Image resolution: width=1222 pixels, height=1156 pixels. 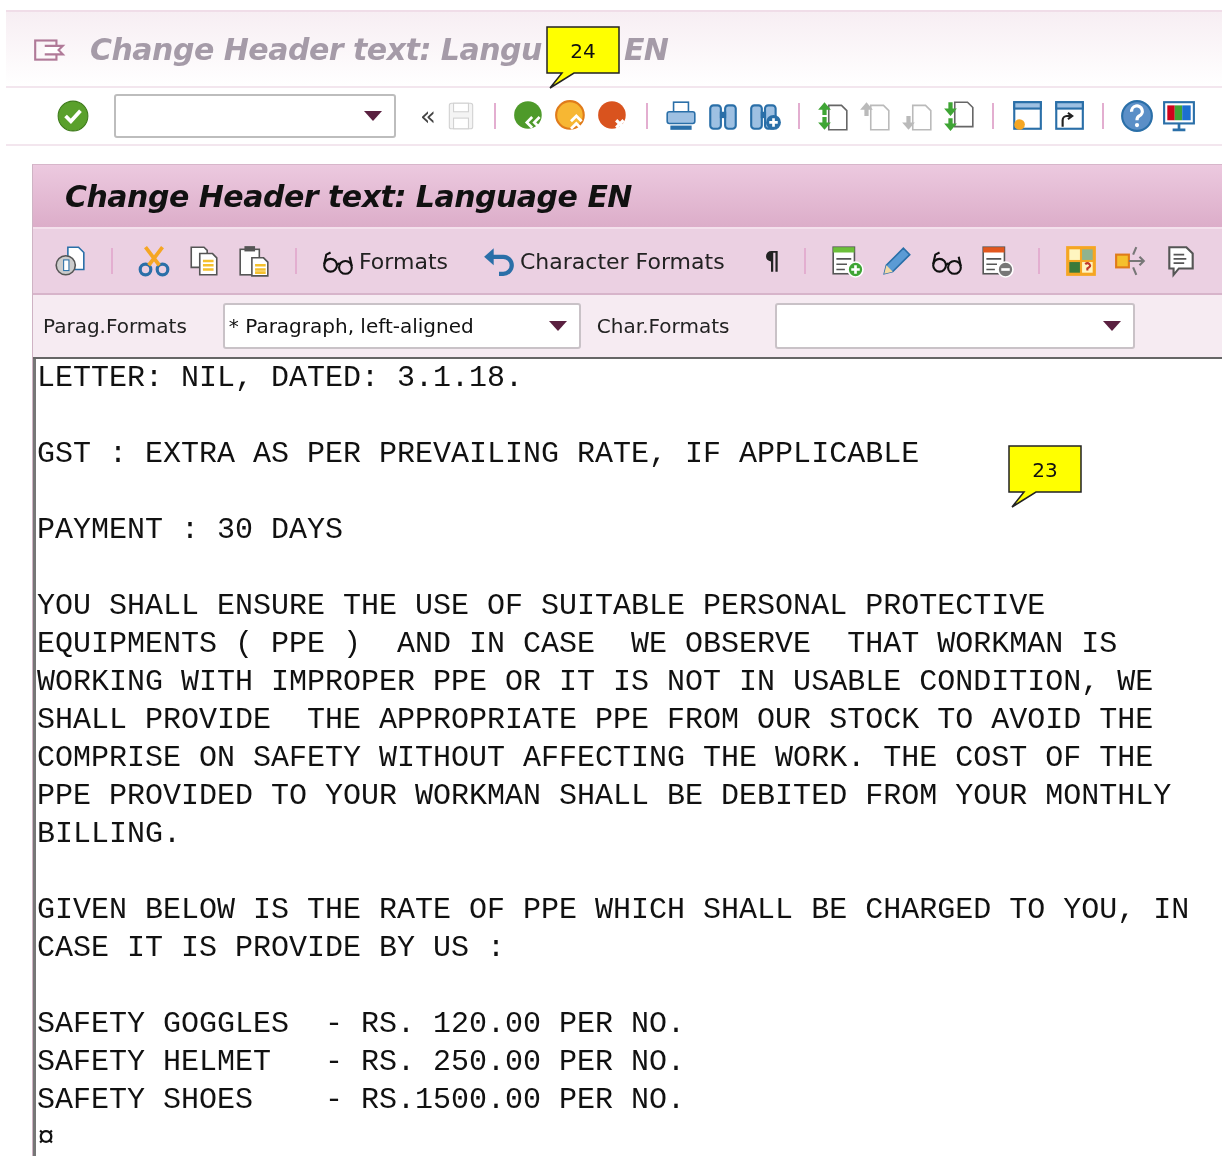 What do you see at coordinates (190, 530) in the screenshot?
I see `text-line: PAYMENT : 30 DAYS` at bounding box center [190, 530].